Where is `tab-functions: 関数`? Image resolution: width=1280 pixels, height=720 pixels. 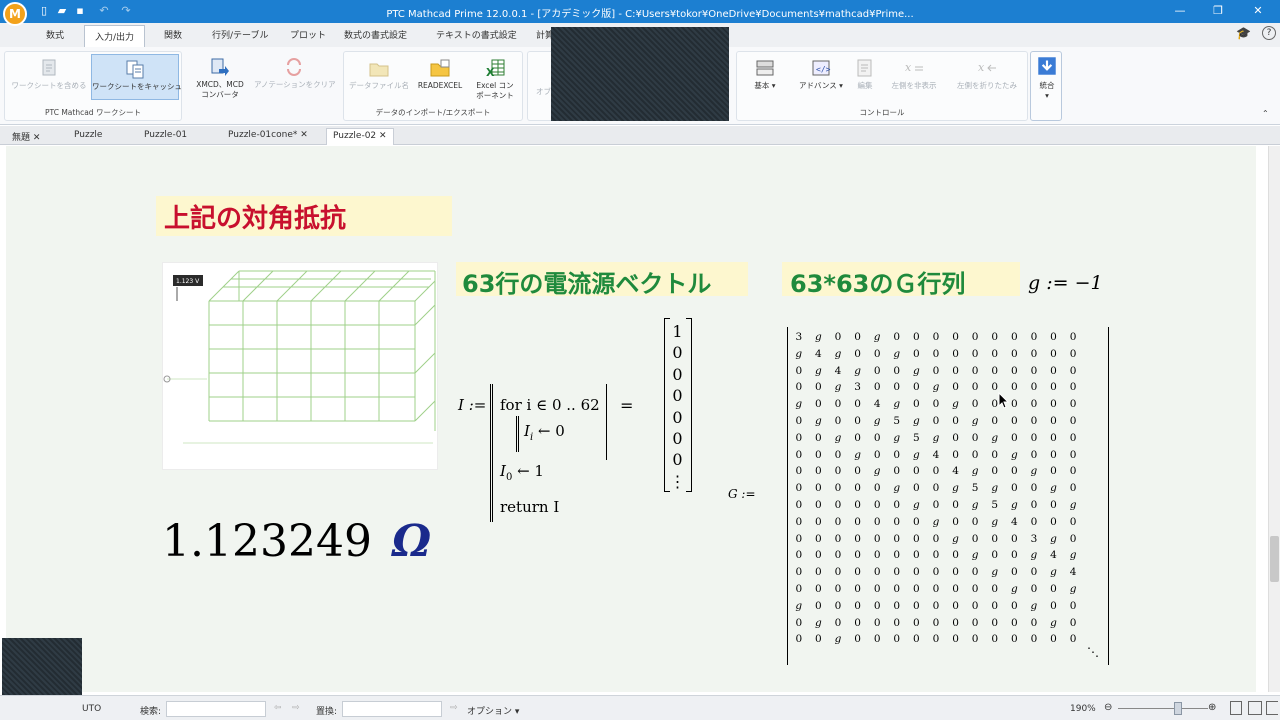
tab-functions: 関数 is located at coordinates (173, 34).